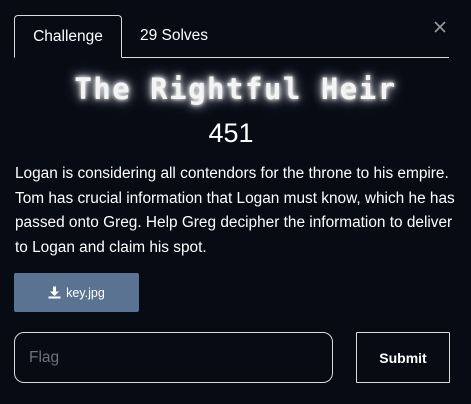 Image resolution: width=471 pixels, height=404 pixels. I want to click on challenge-title: The Rightful Heir, so click(235, 89).